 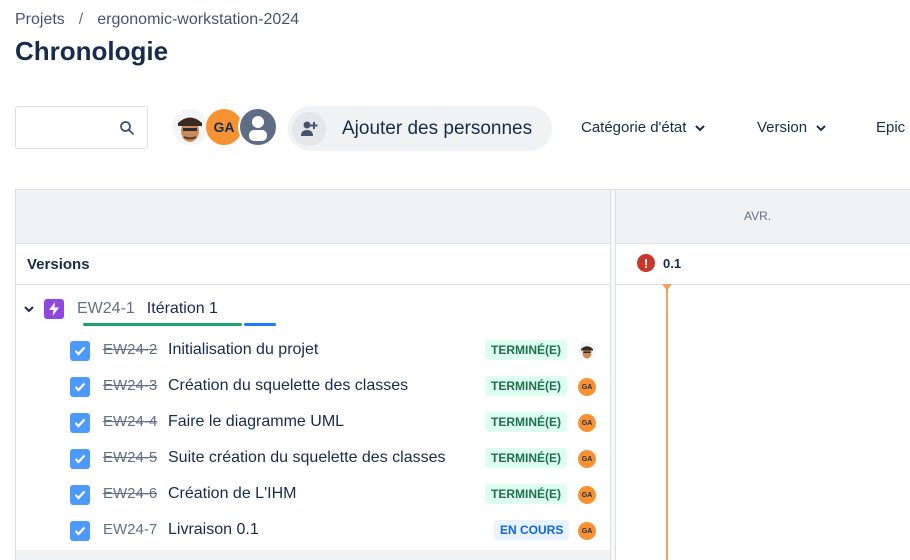 I want to click on list-header, so click(x=314, y=216).